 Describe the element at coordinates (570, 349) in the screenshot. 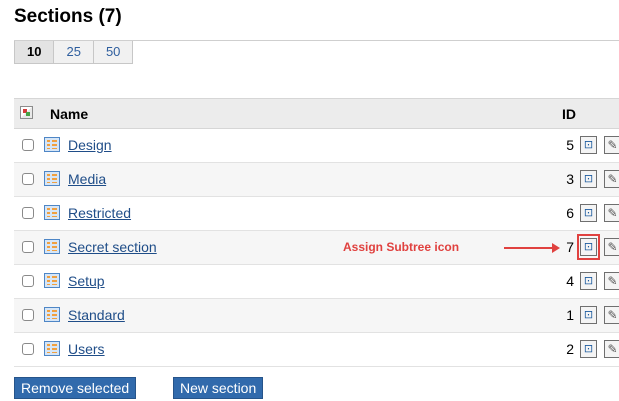

I see `section-id: 2` at that location.